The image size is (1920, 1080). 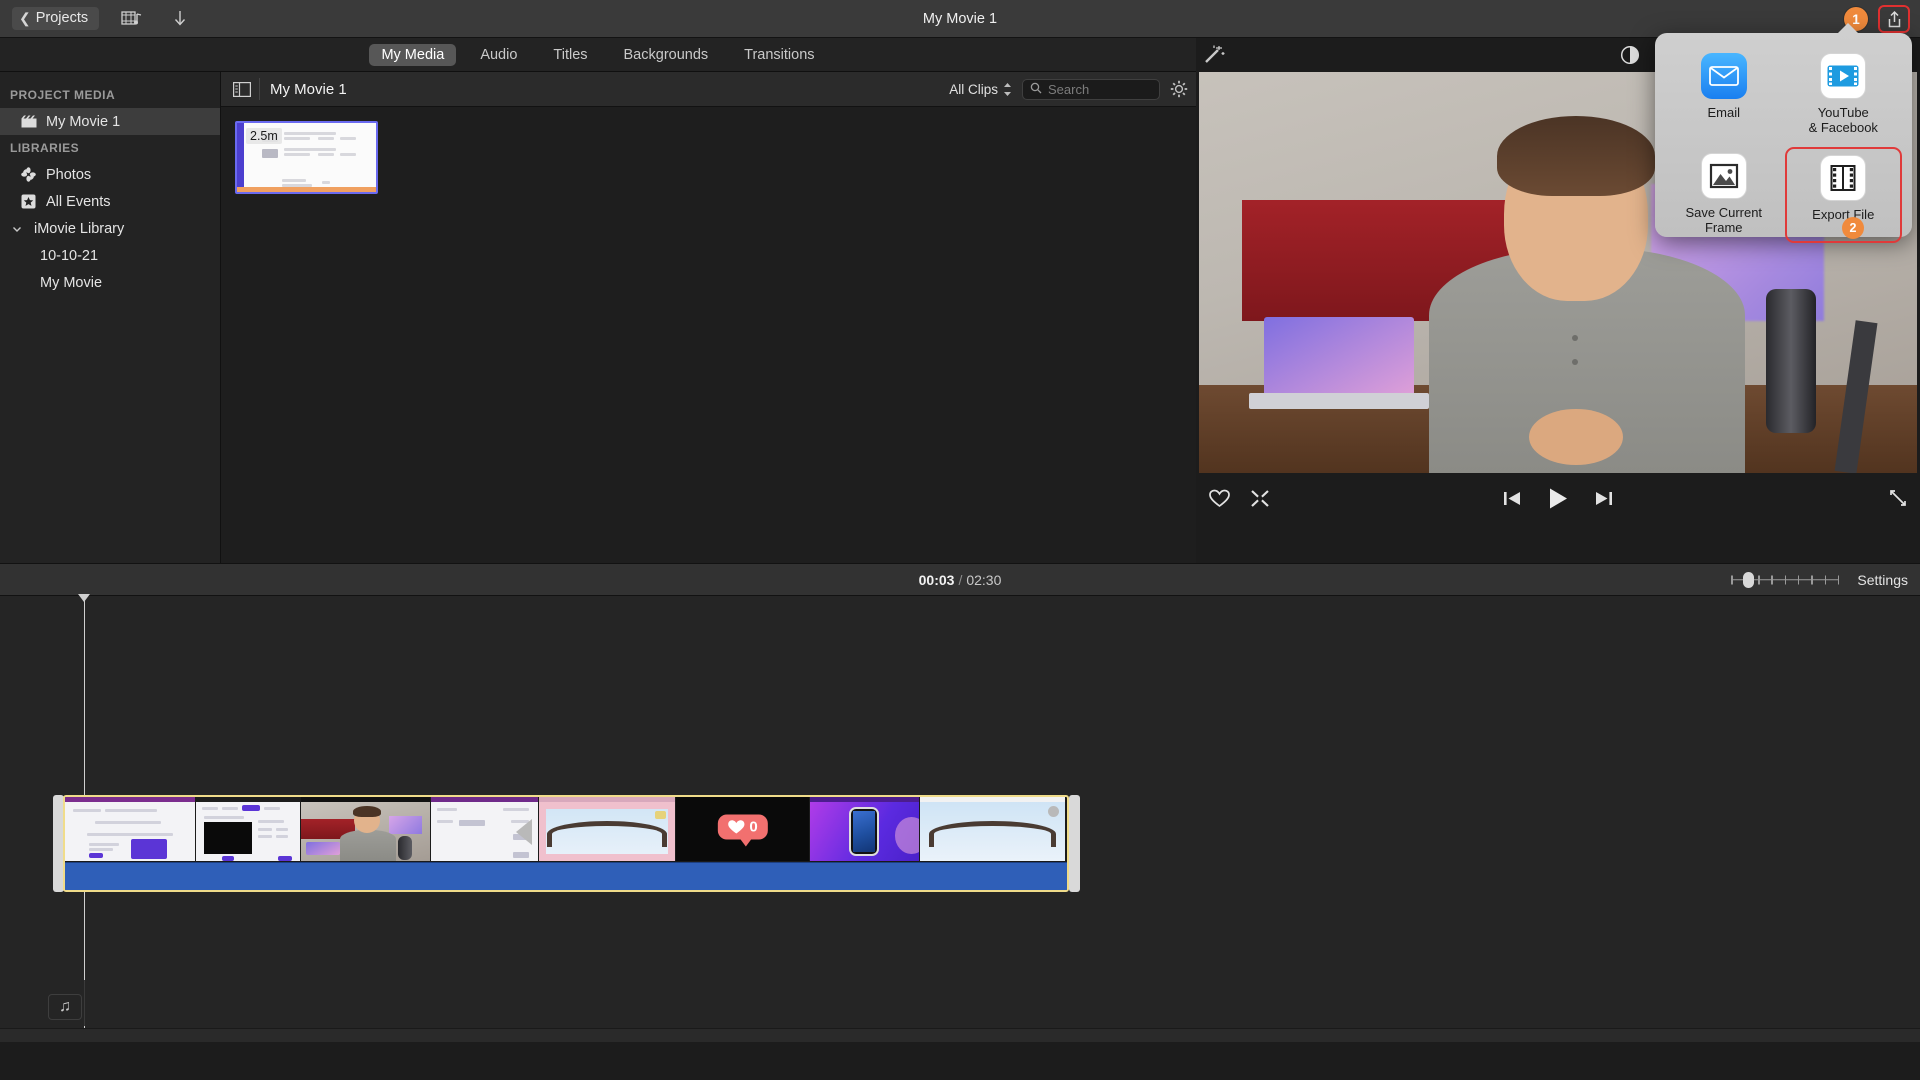 I want to click on clapperboard-icon, so click(x=28, y=121).